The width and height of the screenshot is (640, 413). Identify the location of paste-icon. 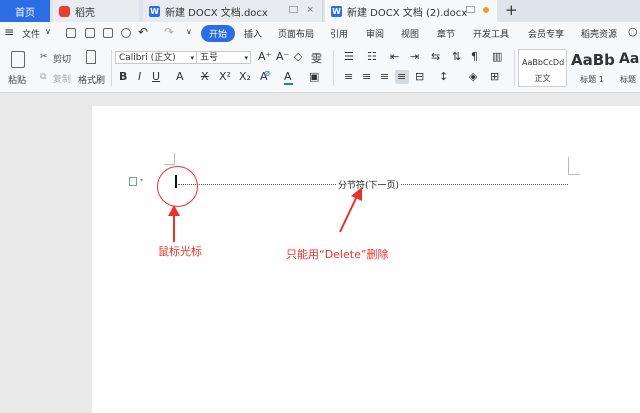
(18, 59).